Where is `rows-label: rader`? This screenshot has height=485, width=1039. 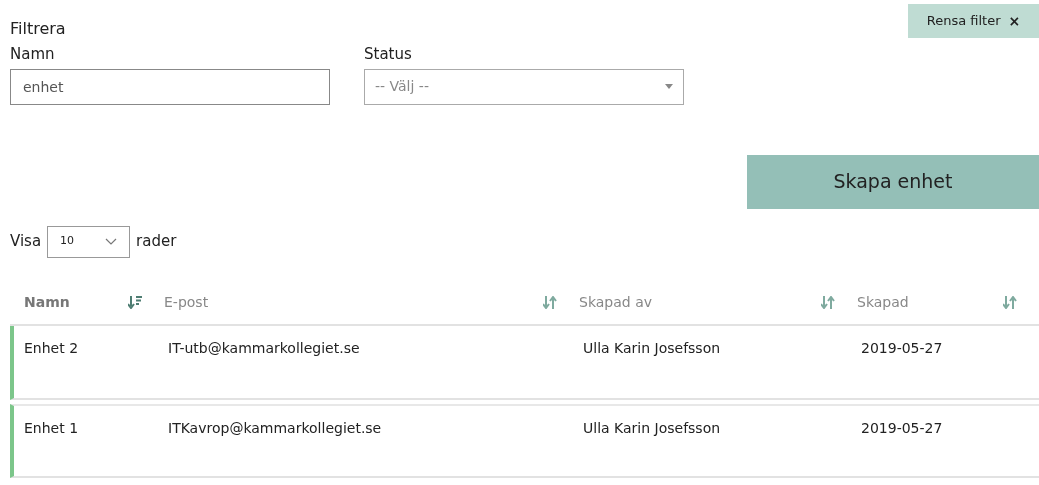 rows-label: rader is located at coordinates (156, 242).